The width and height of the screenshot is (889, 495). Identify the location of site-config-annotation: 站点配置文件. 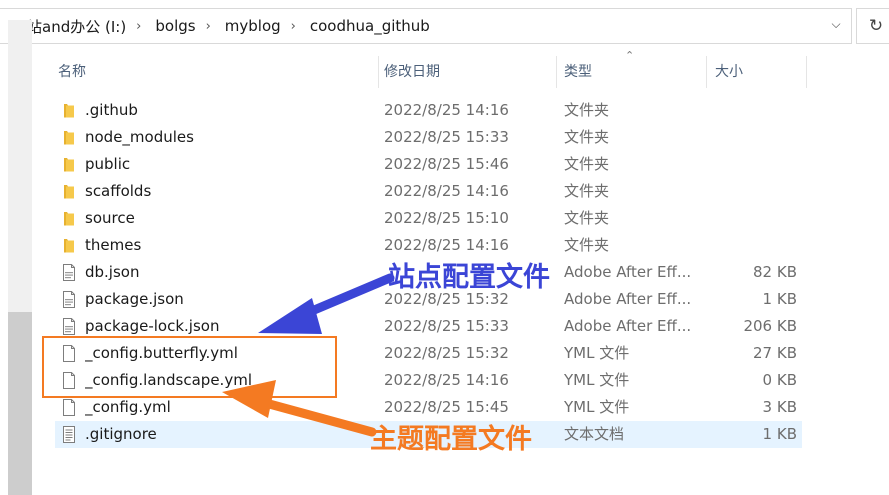
(469, 277).